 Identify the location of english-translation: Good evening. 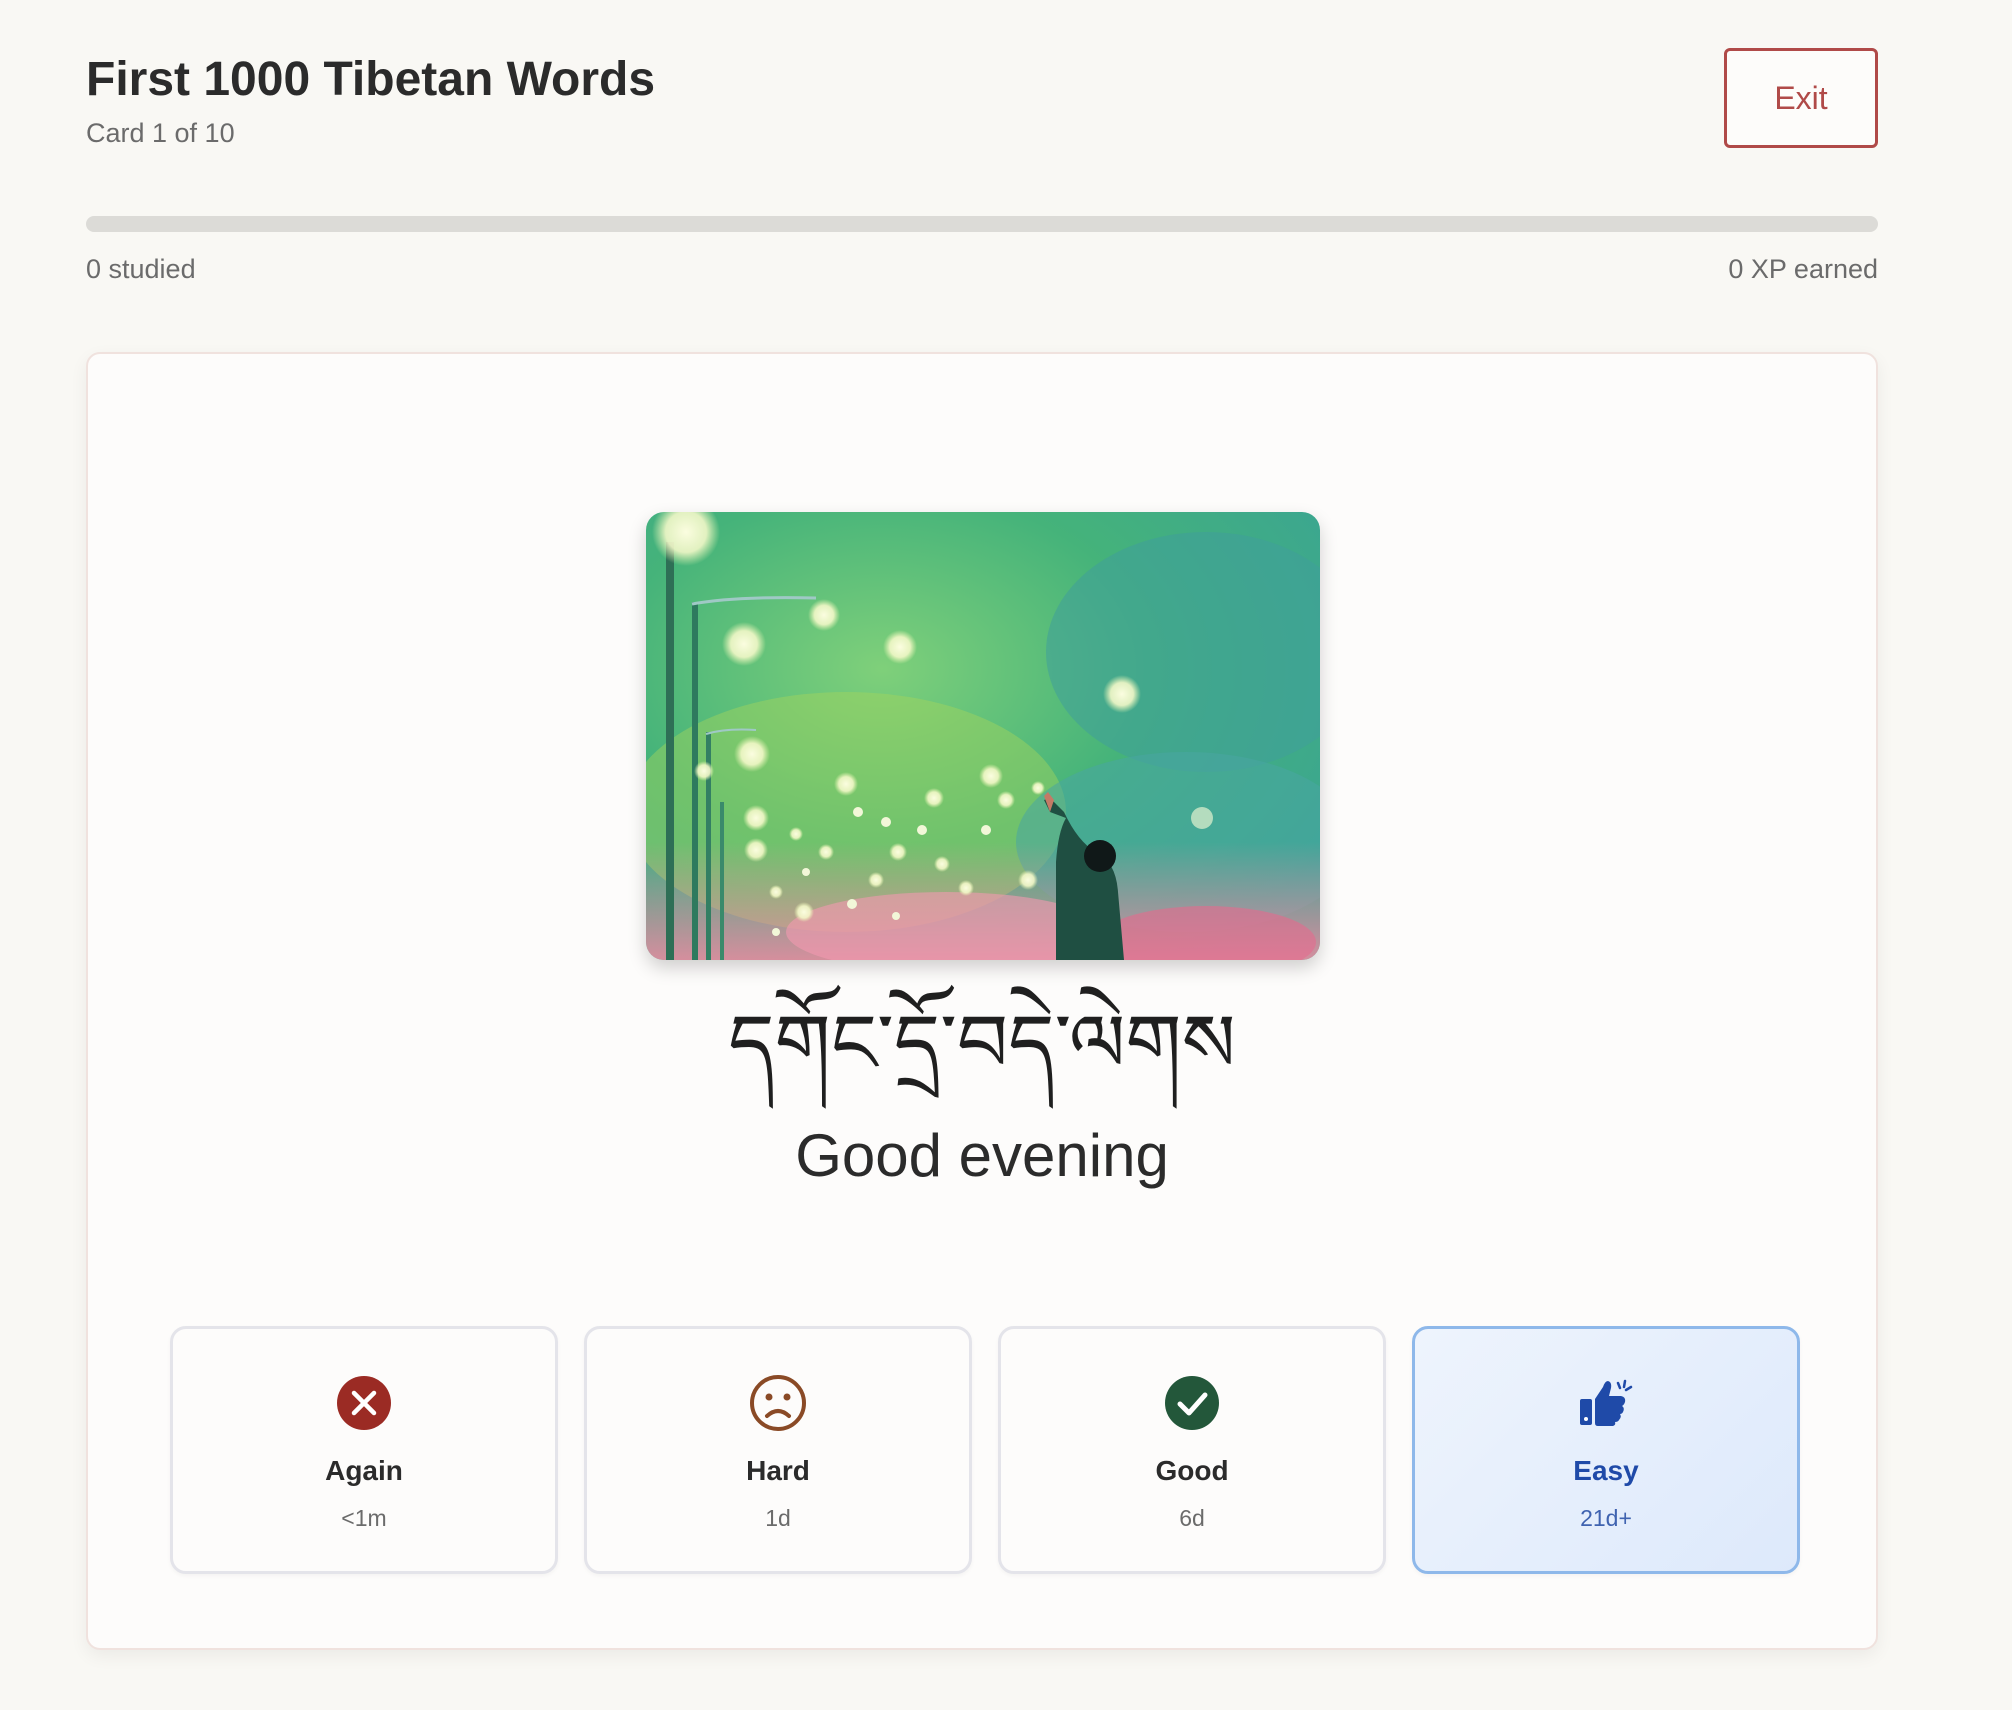
(982, 1155).